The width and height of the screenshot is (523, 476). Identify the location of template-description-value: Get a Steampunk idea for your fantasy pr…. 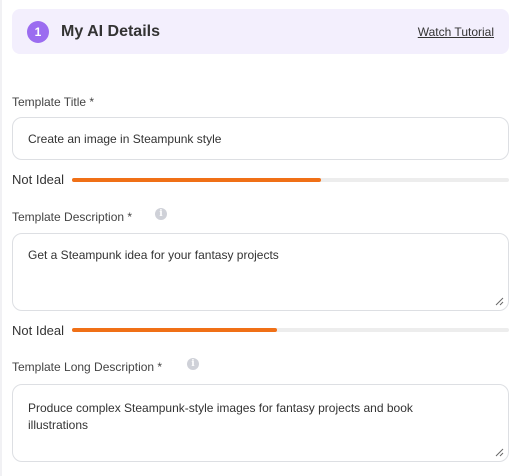
(153, 255).